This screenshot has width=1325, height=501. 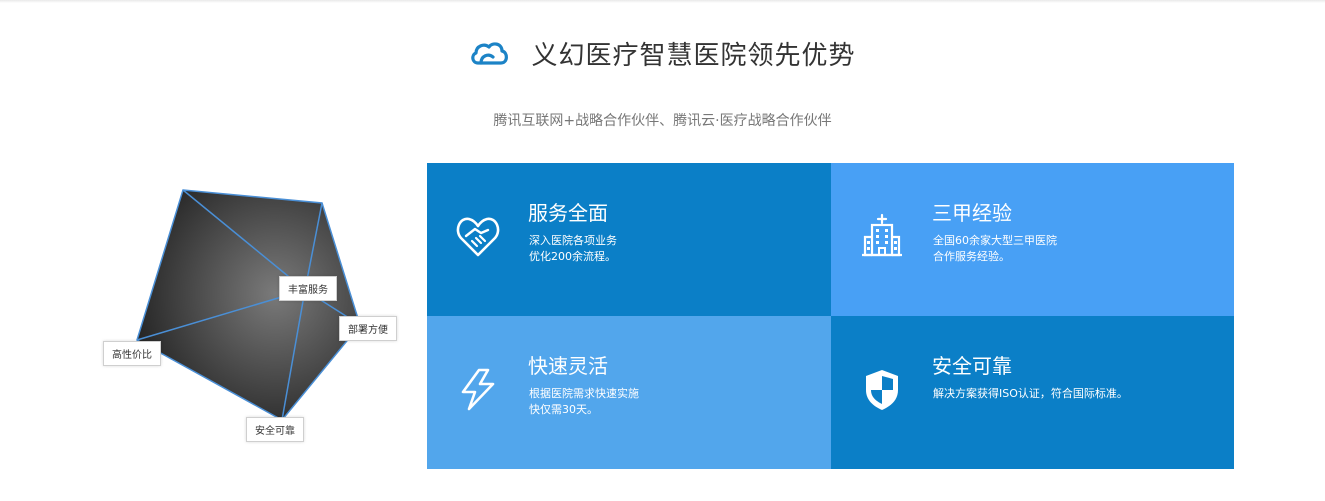 What do you see at coordinates (248, 305) in the screenshot?
I see `diagram-graphic` at bounding box center [248, 305].